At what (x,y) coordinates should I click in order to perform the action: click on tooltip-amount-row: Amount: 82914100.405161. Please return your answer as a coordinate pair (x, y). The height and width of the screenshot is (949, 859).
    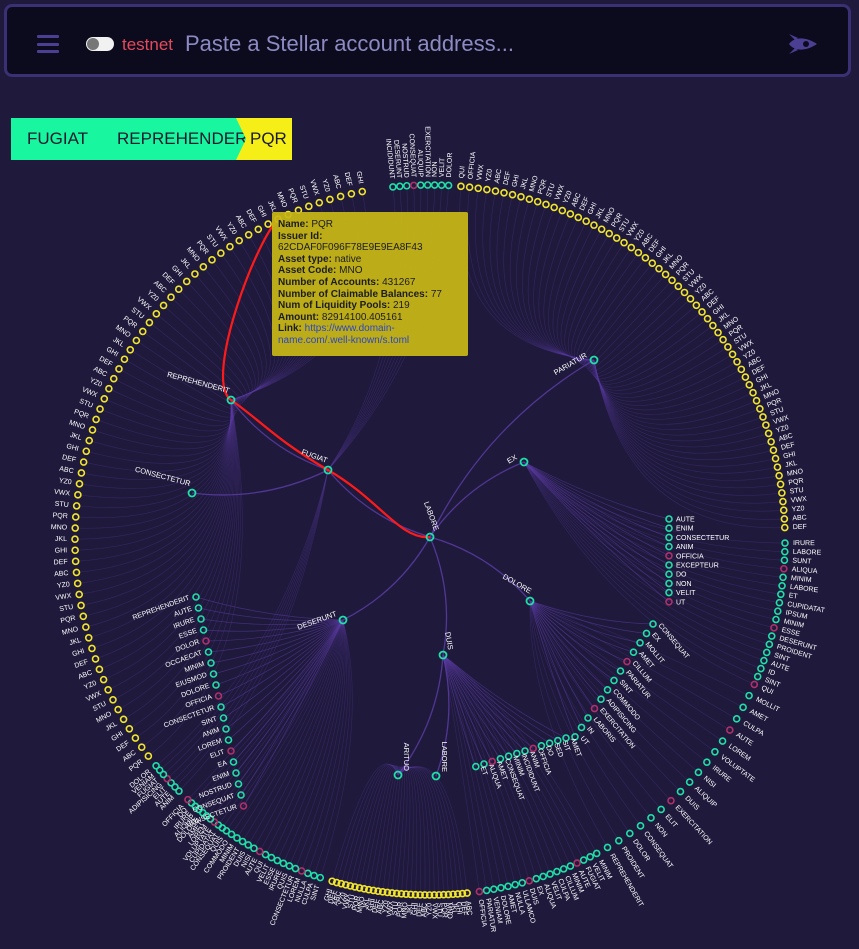
    Looking at the image, I should click on (370, 318).